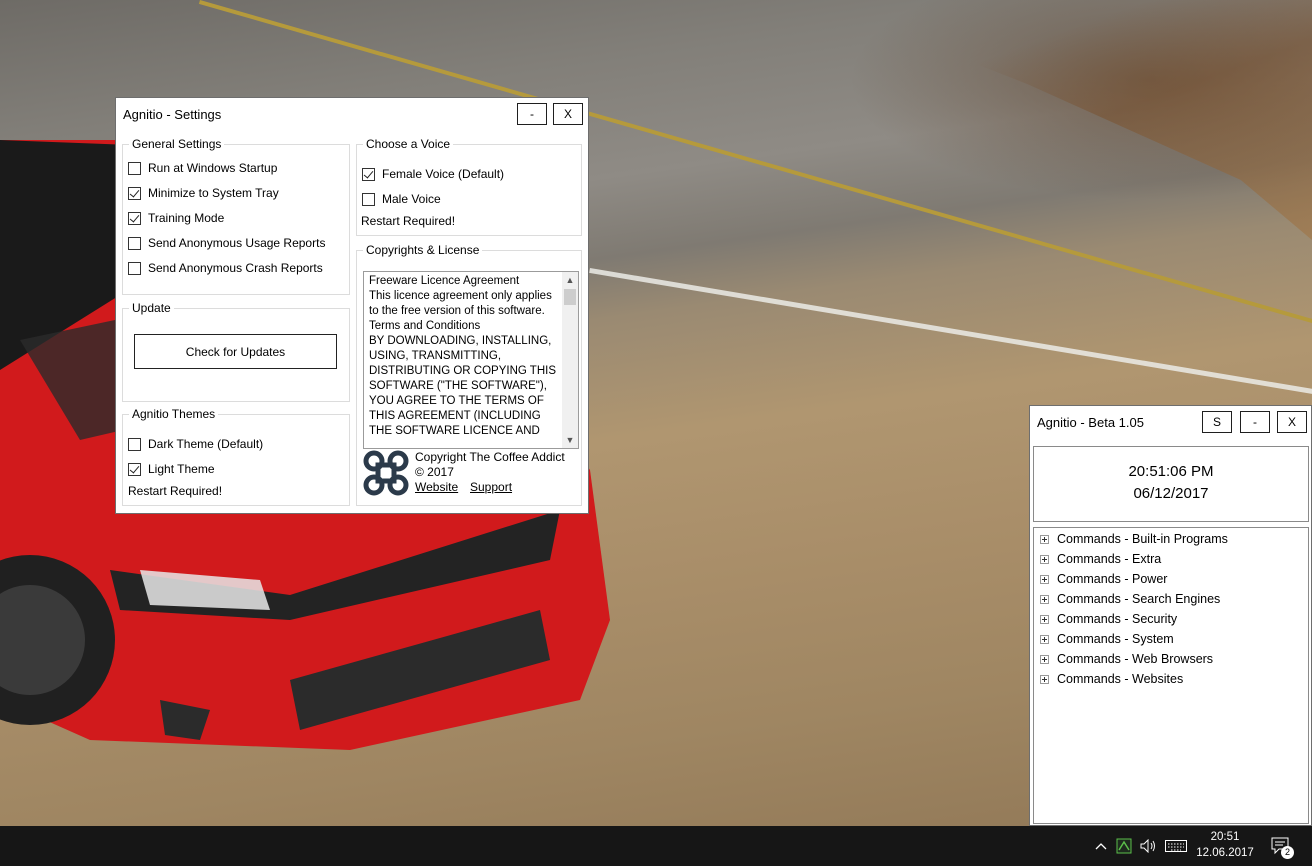  Describe the element at coordinates (411, 199) in the screenshot. I see `male-voice-label: Male Voice` at that location.